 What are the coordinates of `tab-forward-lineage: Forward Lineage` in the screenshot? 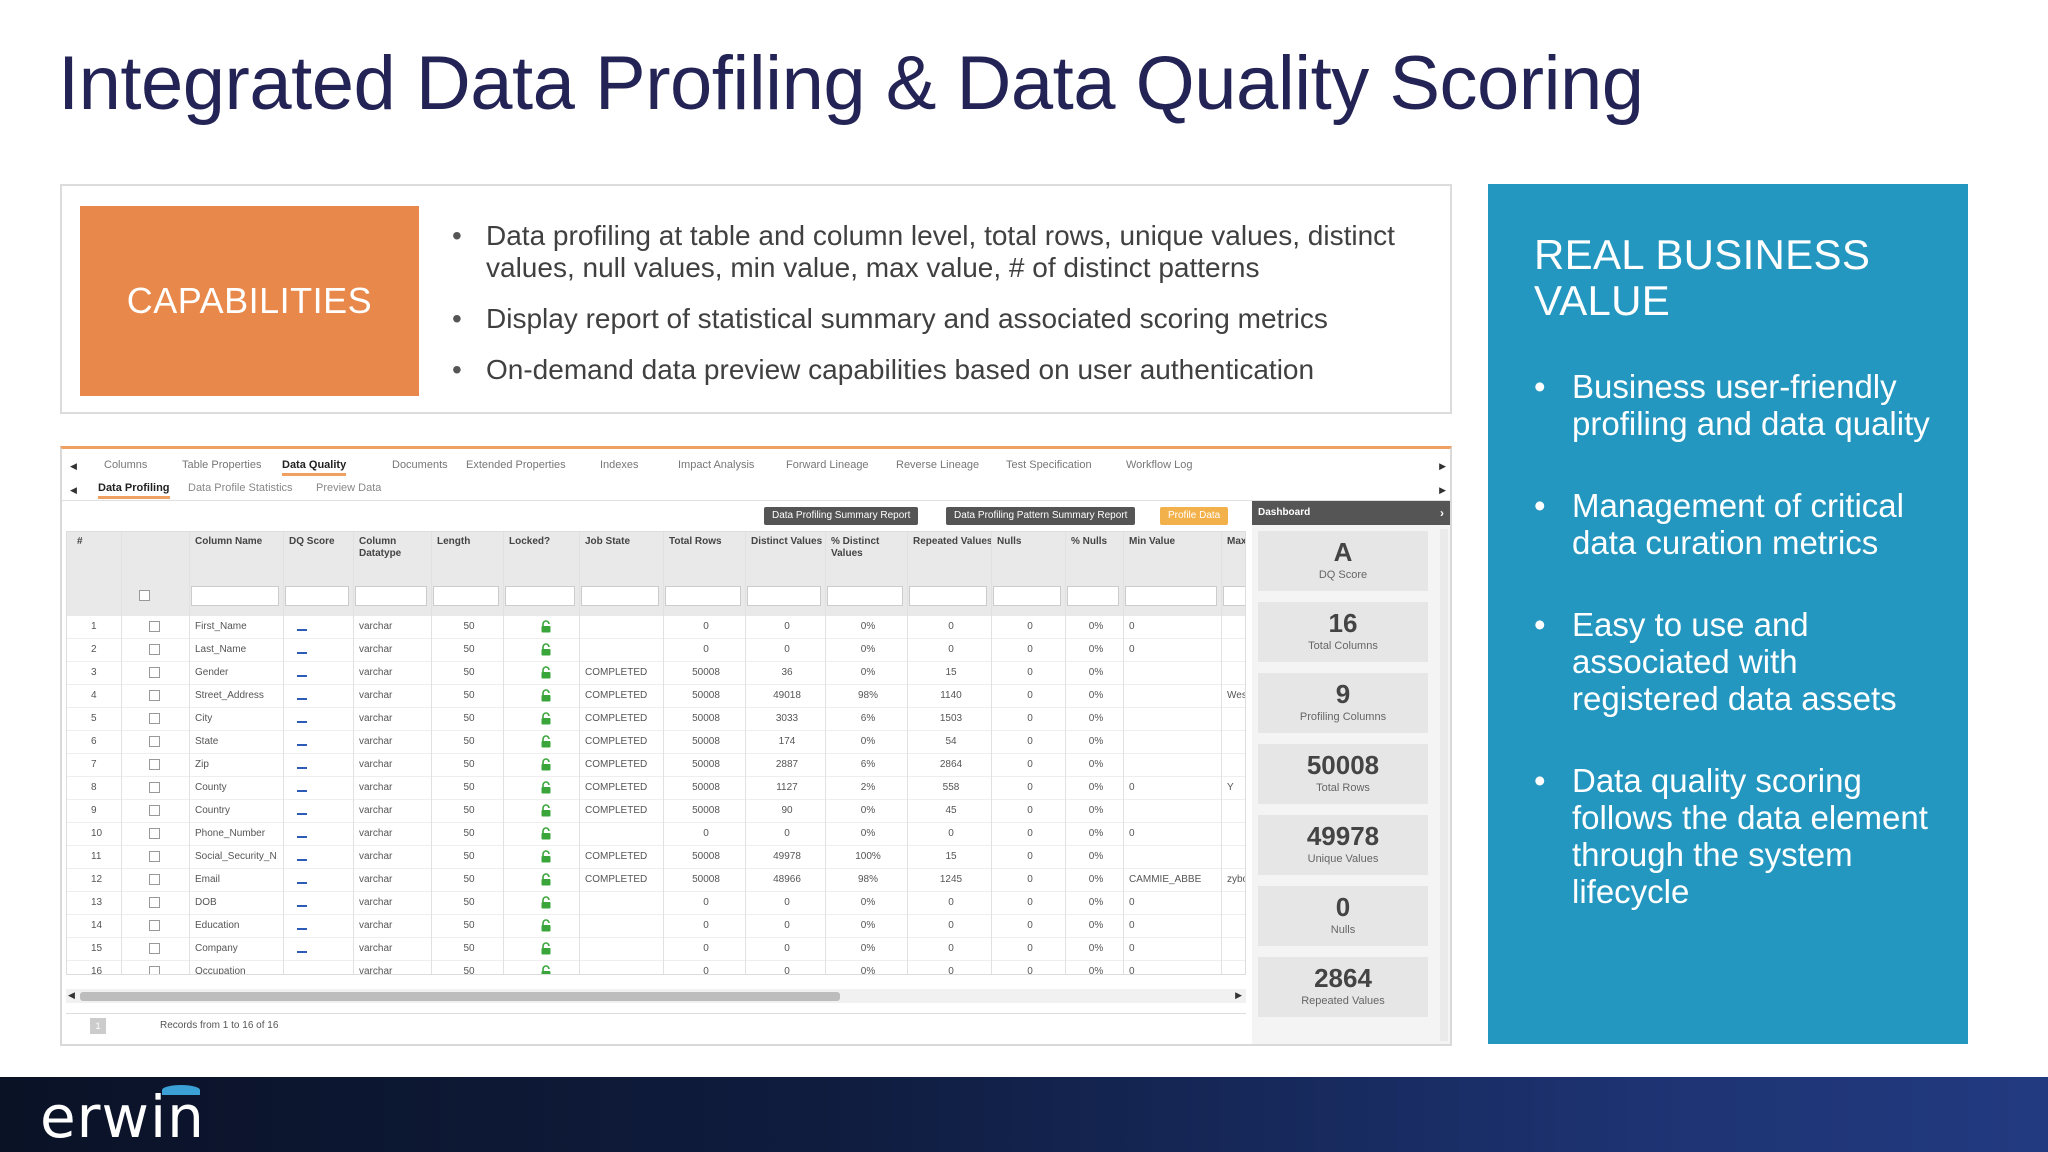 It's located at (827, 465).